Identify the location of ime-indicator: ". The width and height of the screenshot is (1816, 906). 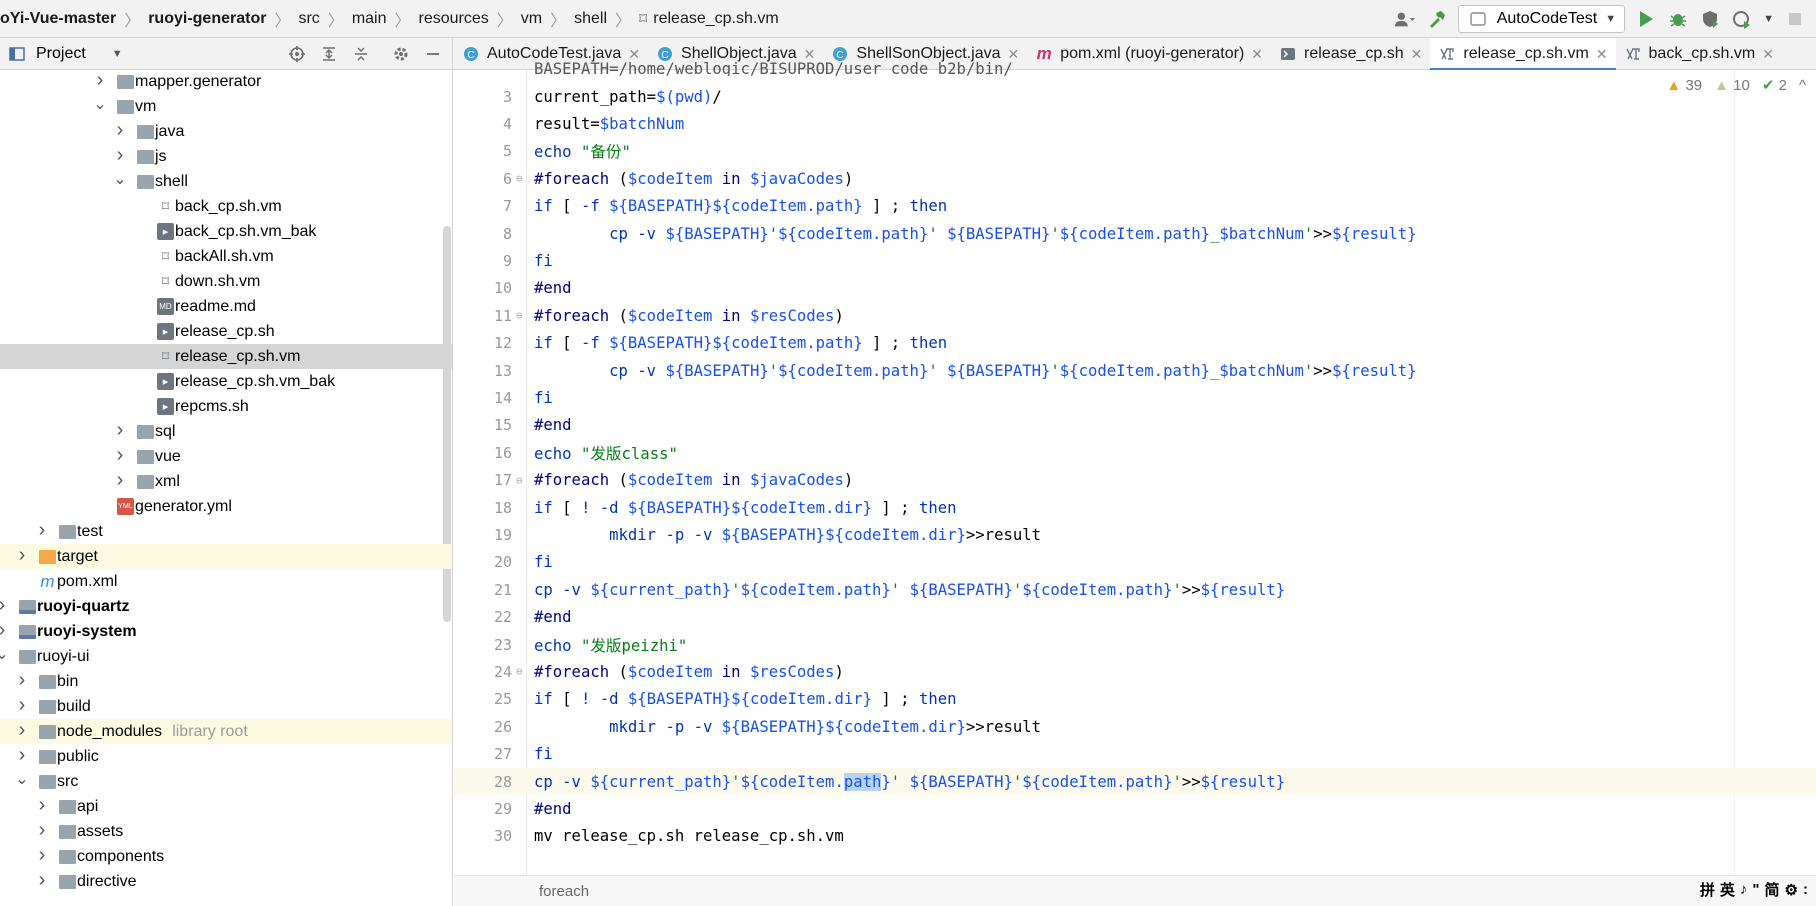
(1755, 889).